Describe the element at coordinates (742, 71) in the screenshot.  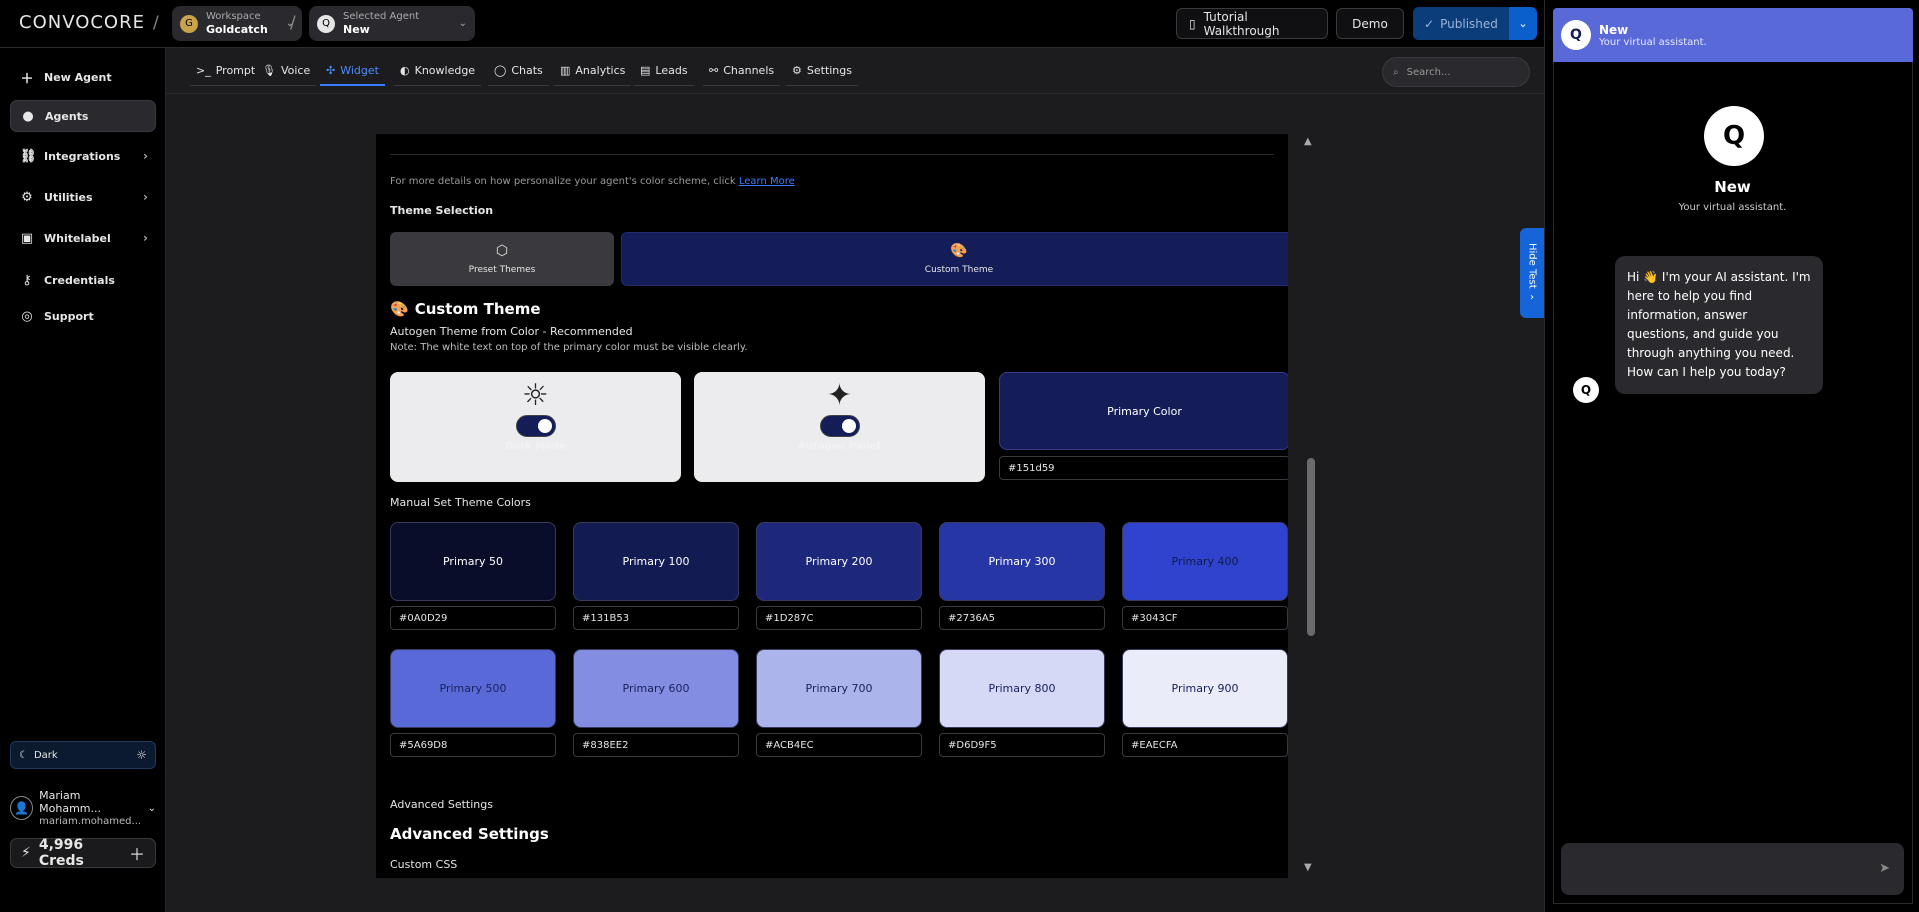
I see `tab-channels: ⚯ Channels` at that location.